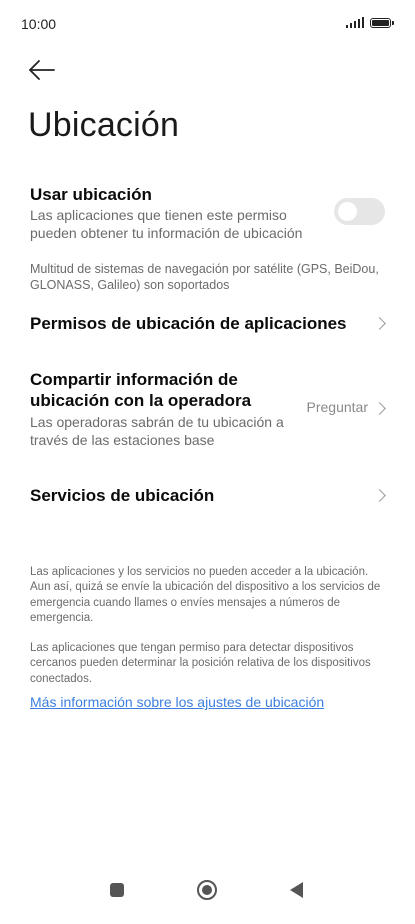 The height and width of the screenshot is (924, 415). Describe the element at coordinates (379, 408) in the screenshot. I see `chevron-right-icon` at that location.